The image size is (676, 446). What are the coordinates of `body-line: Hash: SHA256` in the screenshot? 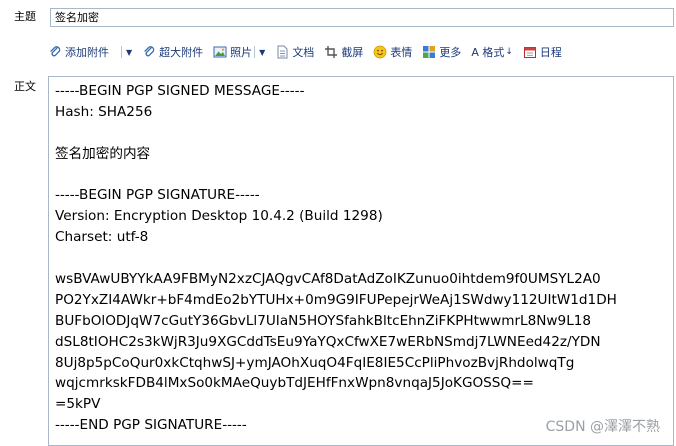 It's located at (104, 111).